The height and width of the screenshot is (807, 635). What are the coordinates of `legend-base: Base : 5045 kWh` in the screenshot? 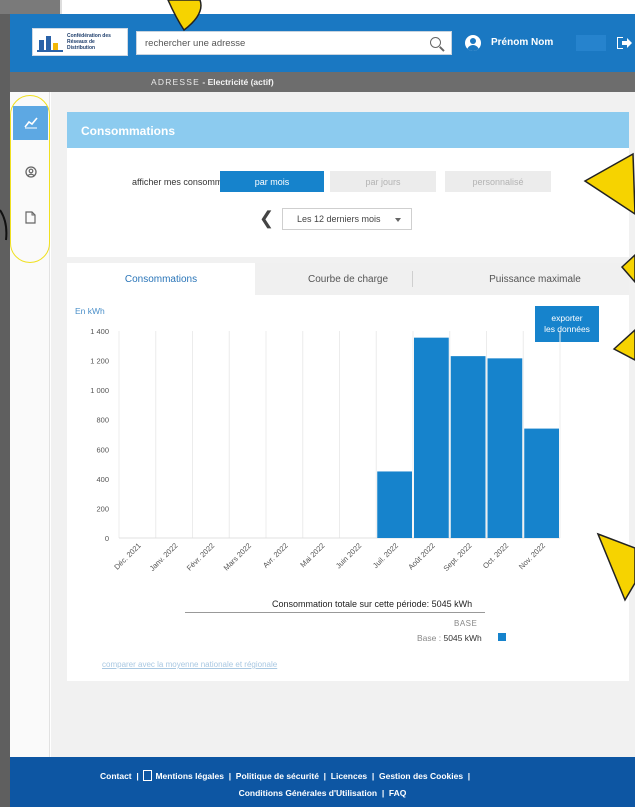 It's located at (449, 638).